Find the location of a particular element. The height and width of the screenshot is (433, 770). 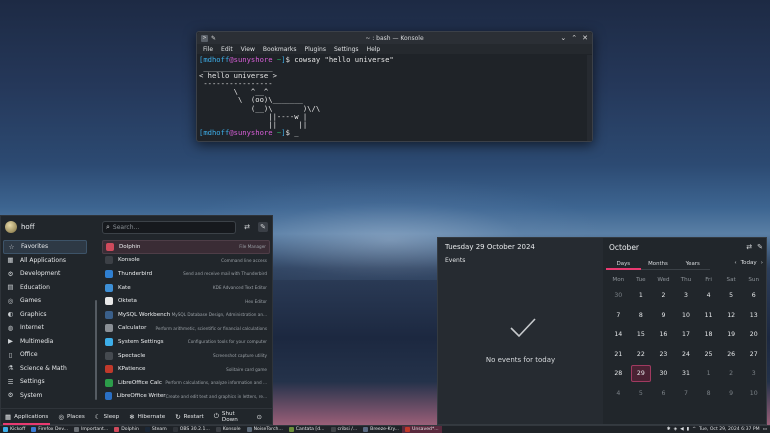

menu-plugins: Plugins is located at coordinates (315, 49).